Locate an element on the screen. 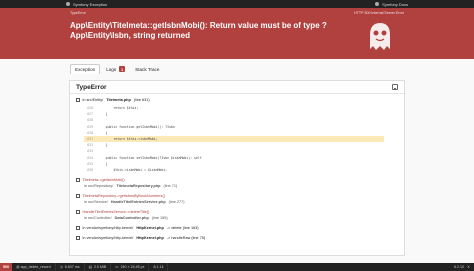 The height and width of the screenshot is (271, 474). brand-label: Symfony Exception is located at coordinates (90, 4).